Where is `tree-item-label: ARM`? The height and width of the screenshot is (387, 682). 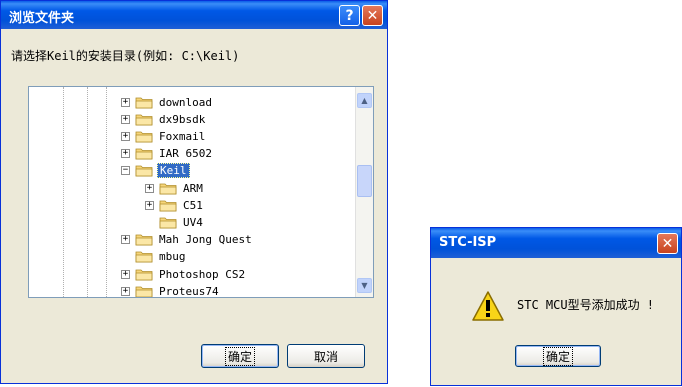 tree-item-label: ARM is located at coordinates (193, 188).